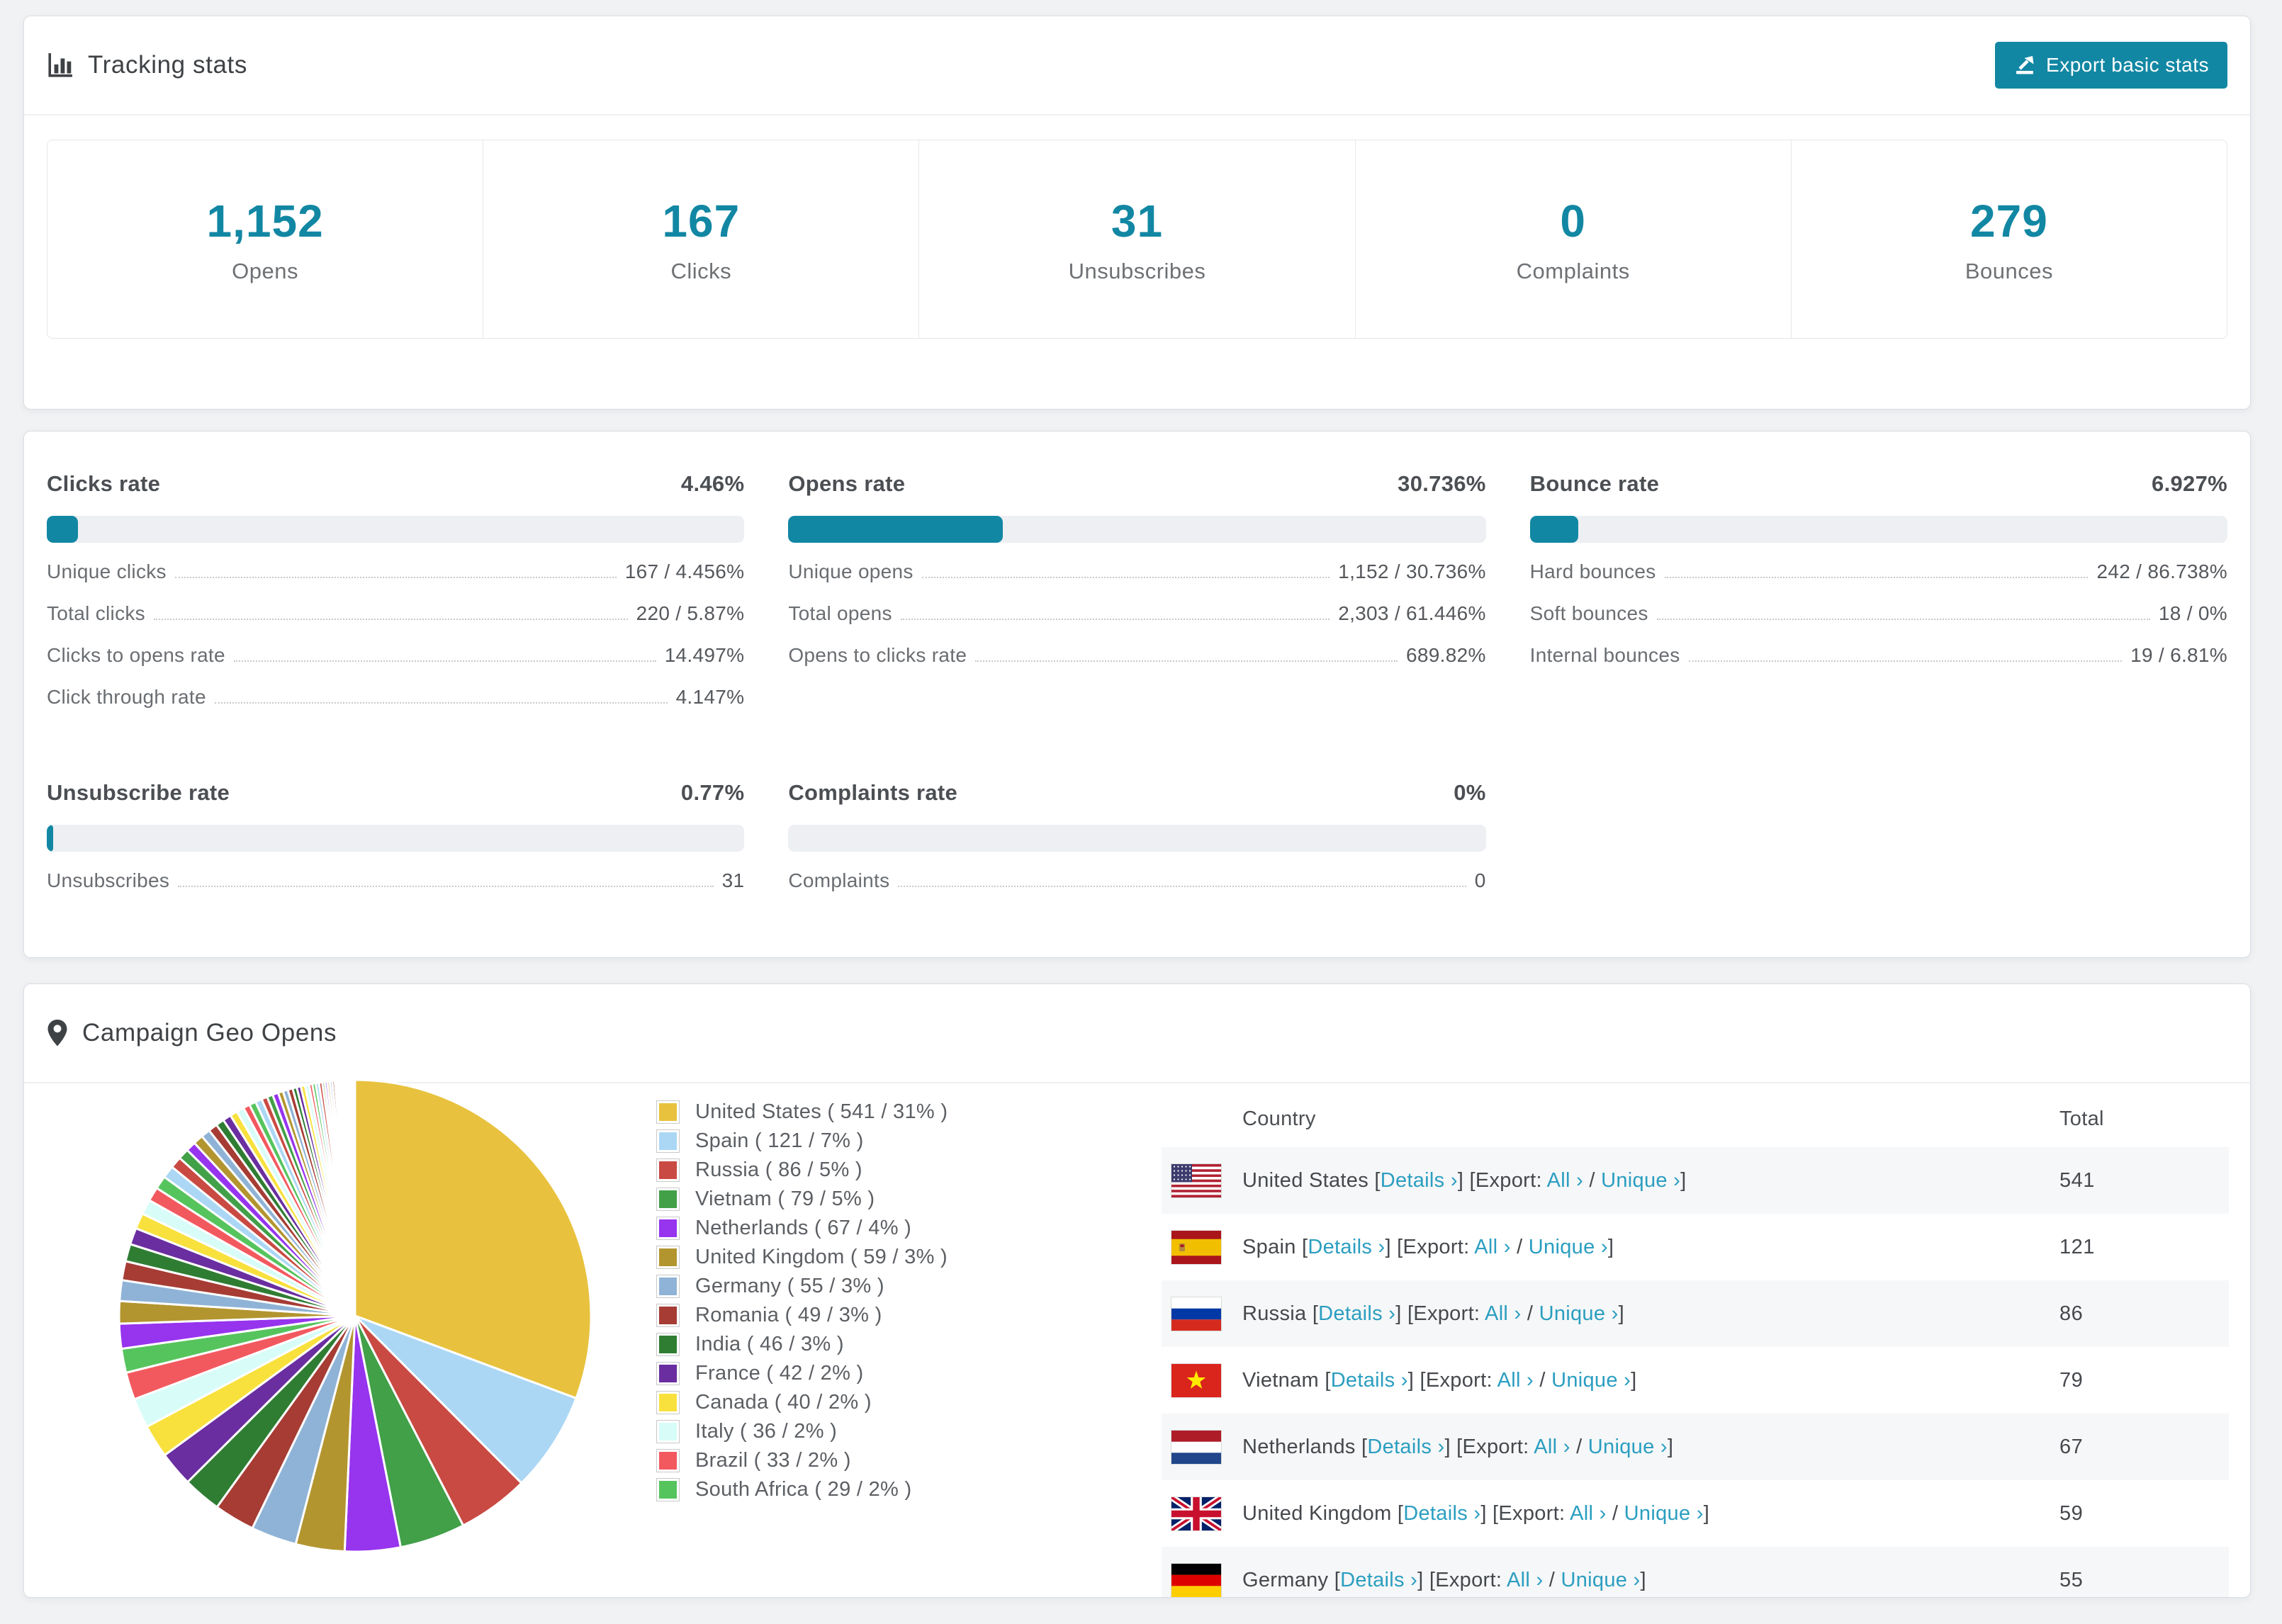 The height and width of the screenshot is (1624, 2282). Describe the element at coordinates (2071, 1314) in the screenshot. I see `total-value: 86` at that location.